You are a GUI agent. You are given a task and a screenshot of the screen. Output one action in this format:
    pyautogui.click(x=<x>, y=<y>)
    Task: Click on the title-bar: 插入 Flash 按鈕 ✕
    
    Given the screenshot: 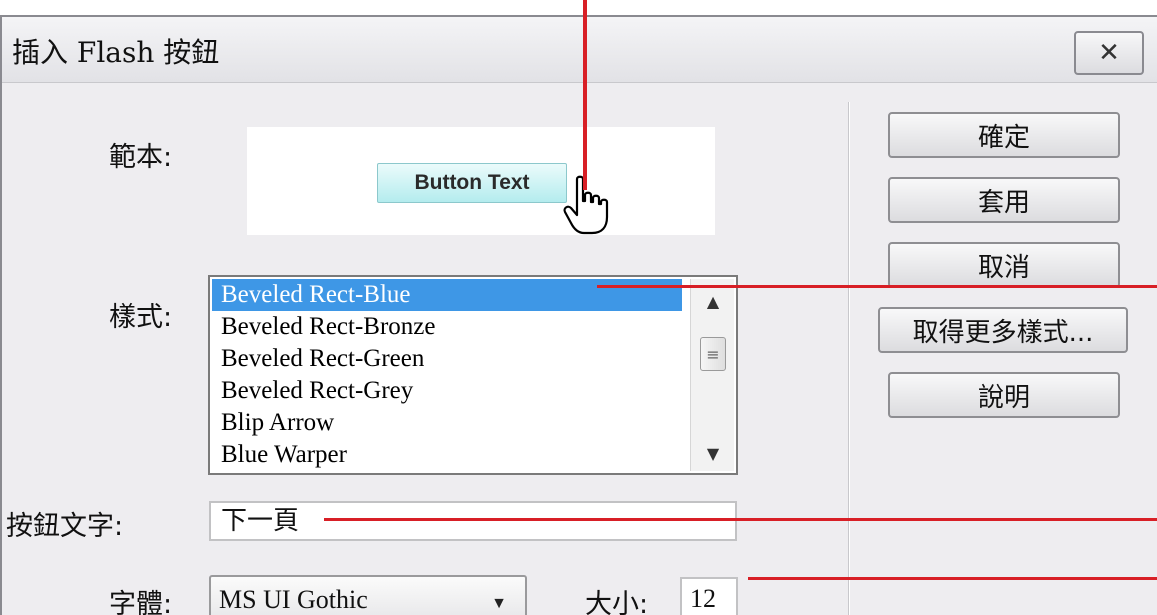 What is the action you would take?
    pyautogui.click(x=579, y=50)
    